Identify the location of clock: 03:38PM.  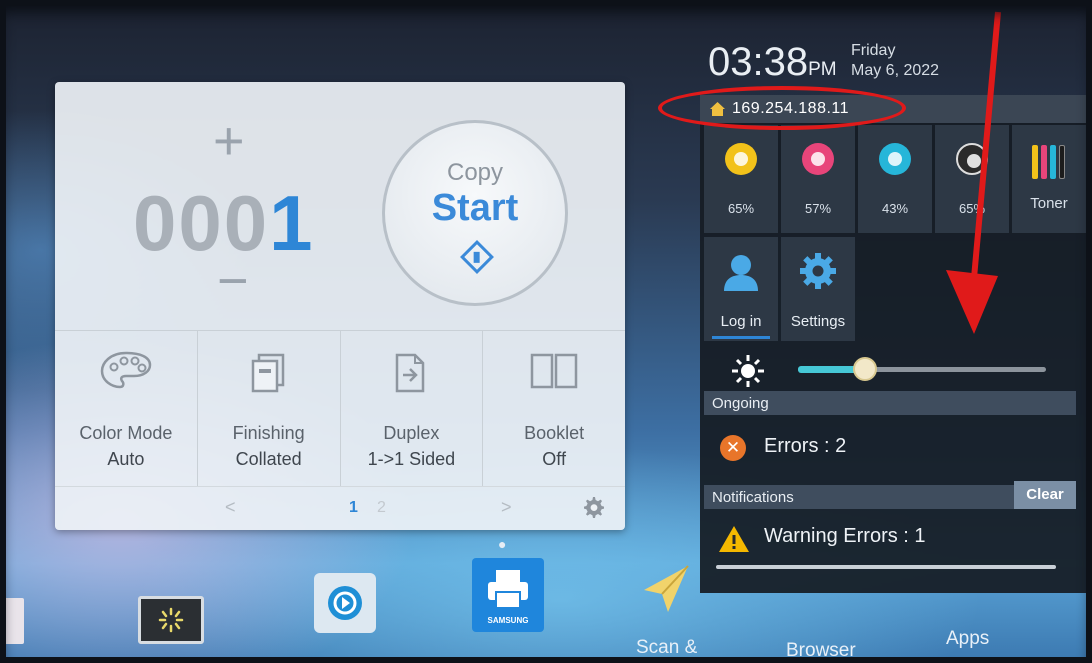
(772, 62).